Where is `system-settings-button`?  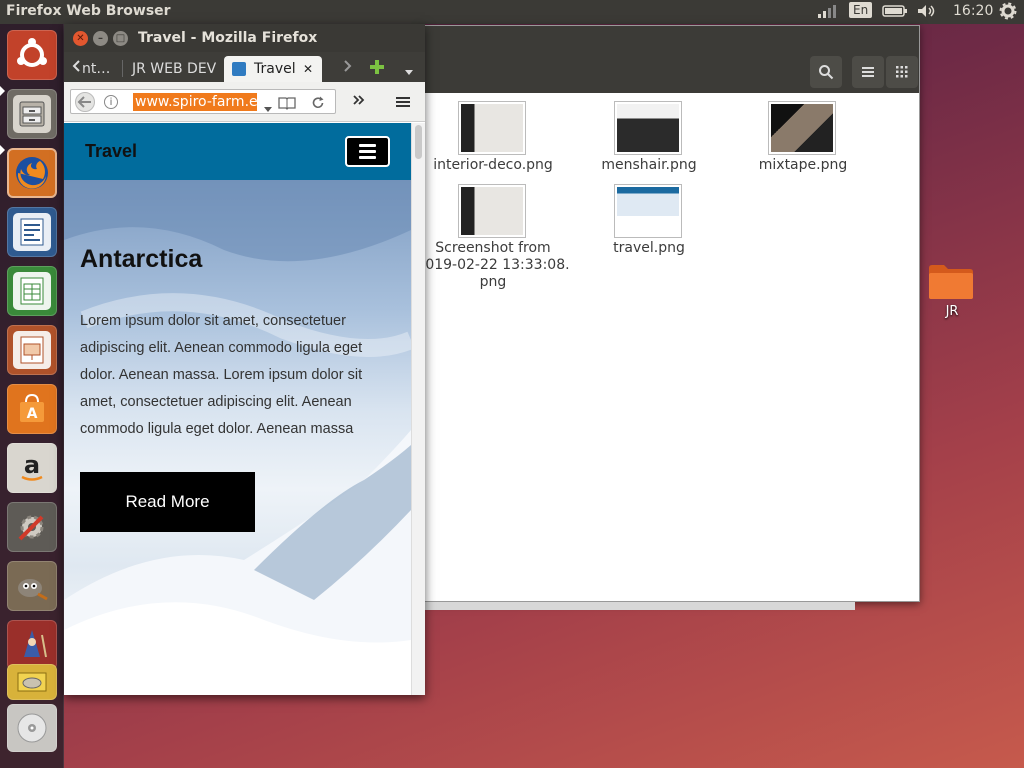
system-settings-button is located at coordinates (32, 527).